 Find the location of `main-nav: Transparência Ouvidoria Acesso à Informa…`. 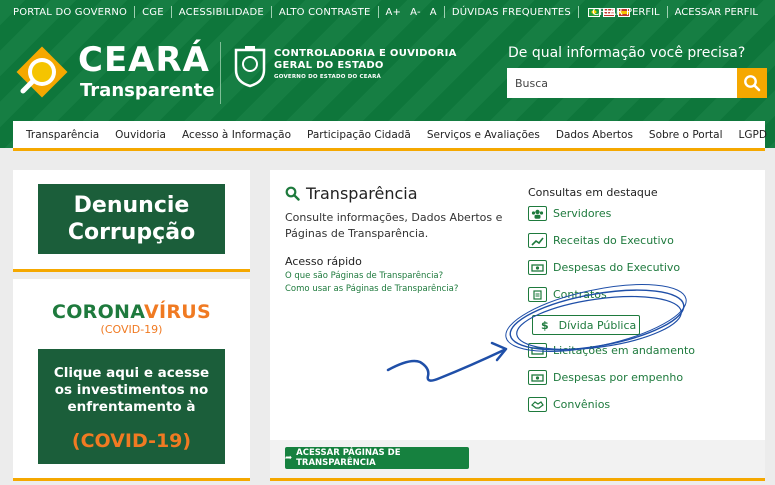

main-nav: Transparência Ouvidoria Acesso à Informa… is located at coordinates (390, 136).